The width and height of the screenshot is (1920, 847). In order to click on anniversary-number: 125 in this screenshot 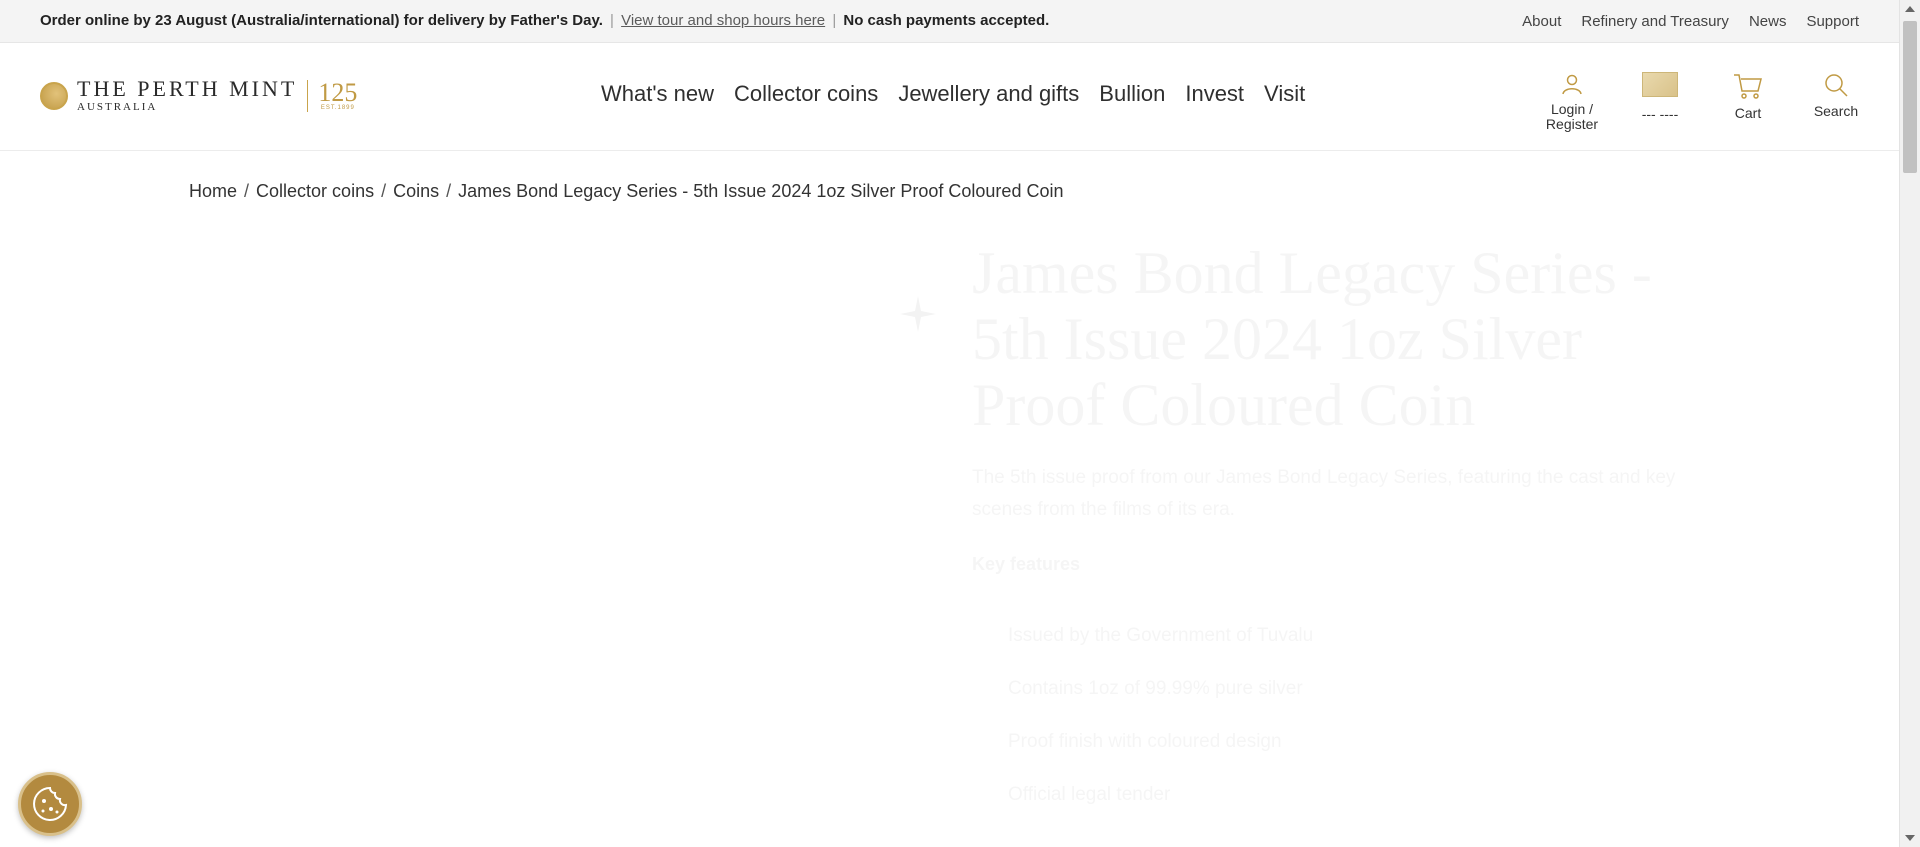, I will do `click(338, 92)`.